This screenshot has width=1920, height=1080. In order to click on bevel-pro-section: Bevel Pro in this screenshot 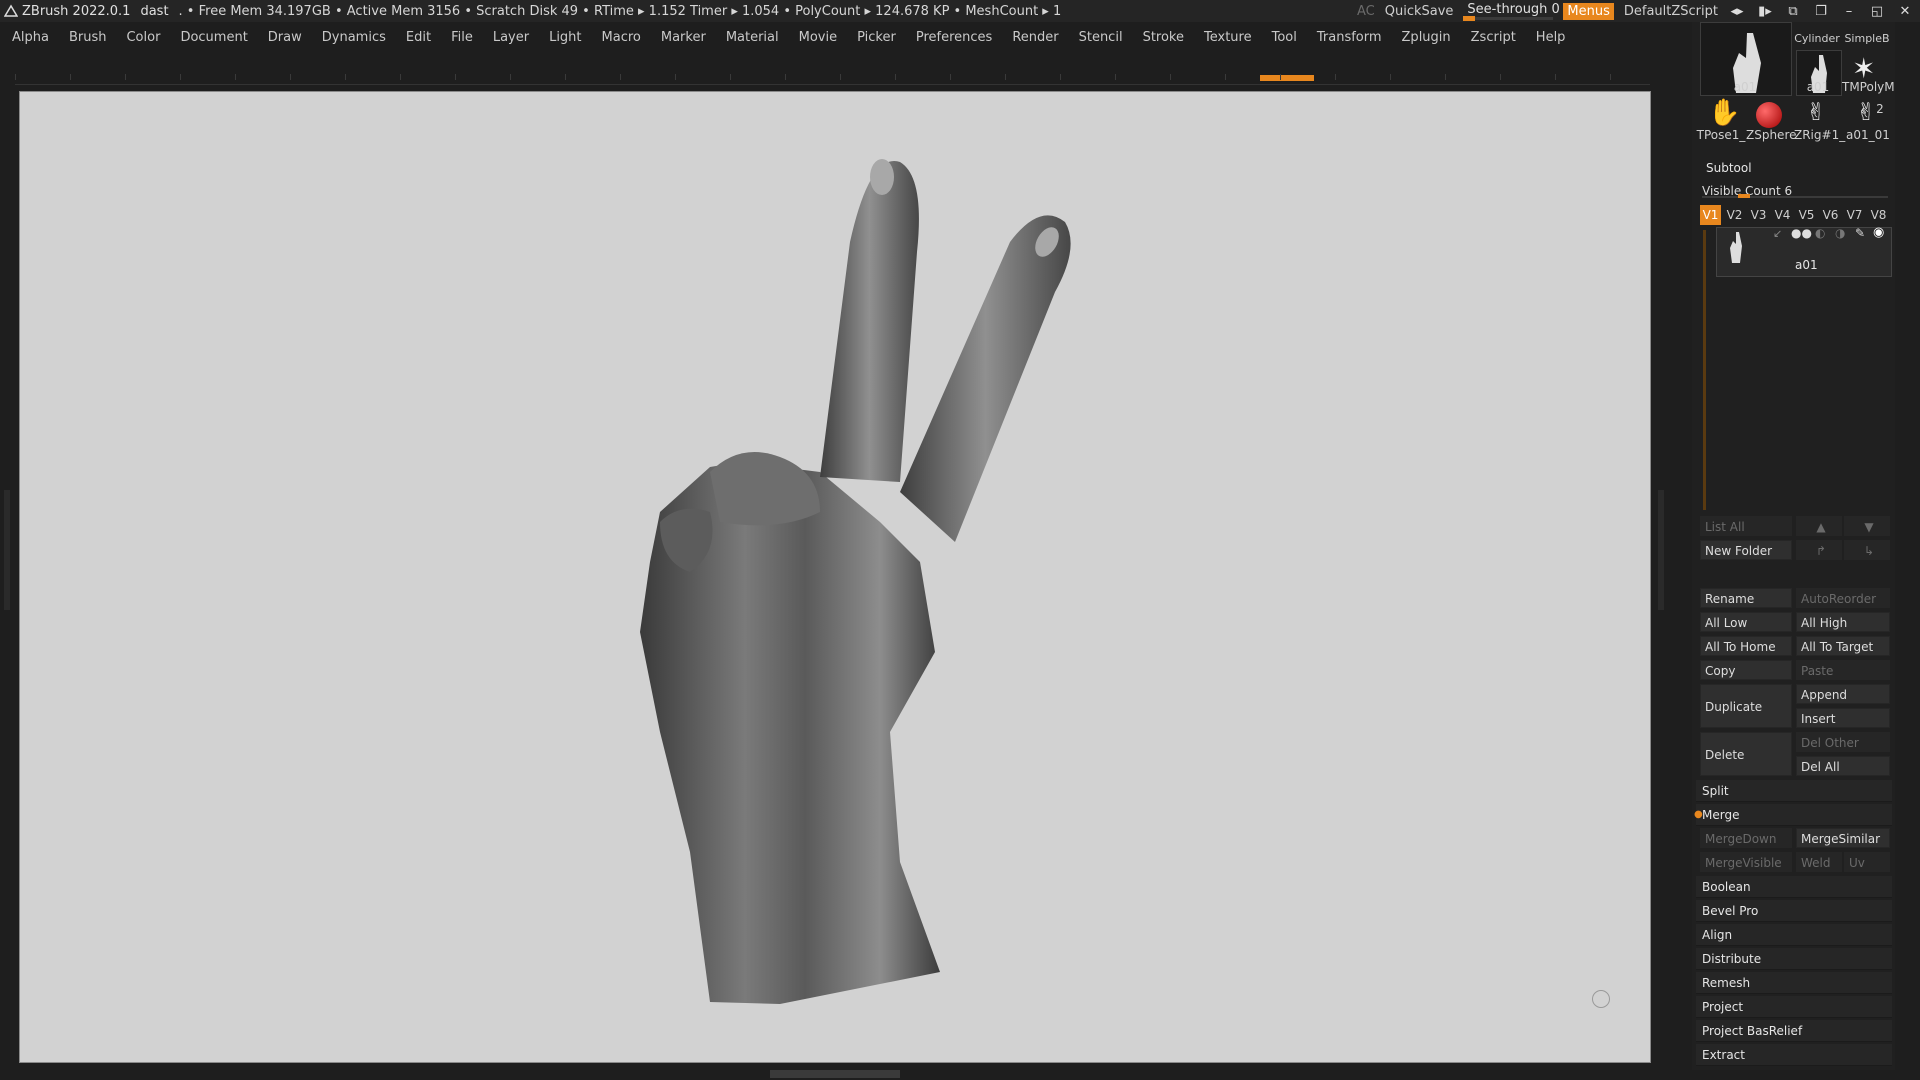, I will do `click(1794, 911)`.